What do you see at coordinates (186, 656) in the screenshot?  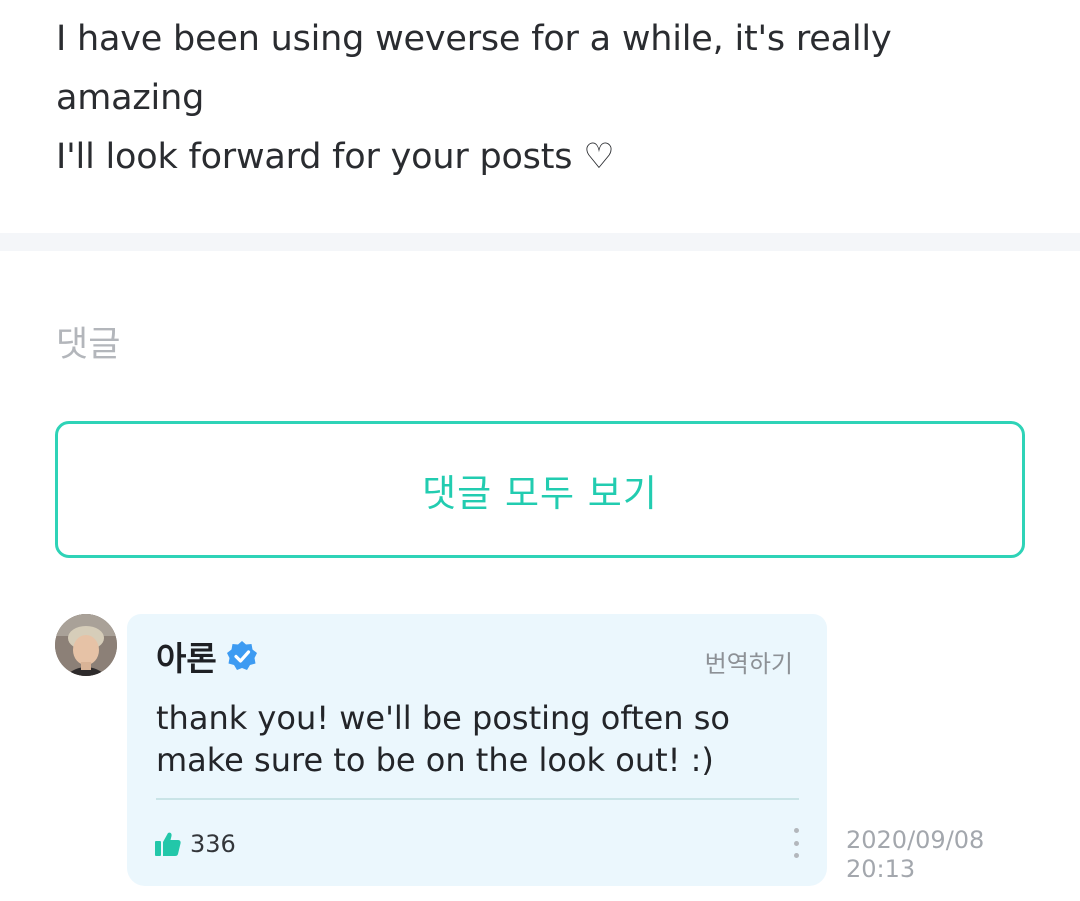 I see `author-name: 아론` at bounding box center [186, 656].